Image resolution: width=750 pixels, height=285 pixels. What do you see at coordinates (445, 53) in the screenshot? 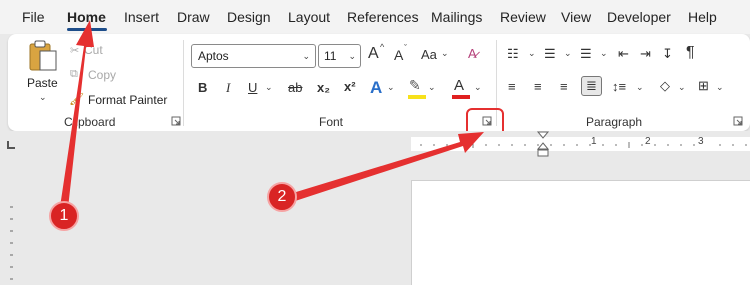
I see `change-case-chevron-icon: ⌄` at bounding box center [445, 53].